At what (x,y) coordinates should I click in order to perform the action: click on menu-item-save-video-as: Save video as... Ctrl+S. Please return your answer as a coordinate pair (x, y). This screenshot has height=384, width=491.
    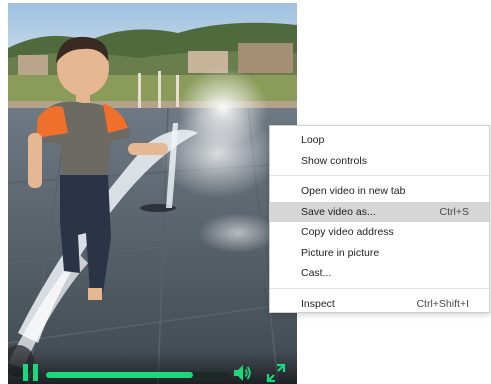
    Looking at the image, I should click on (379, 211).